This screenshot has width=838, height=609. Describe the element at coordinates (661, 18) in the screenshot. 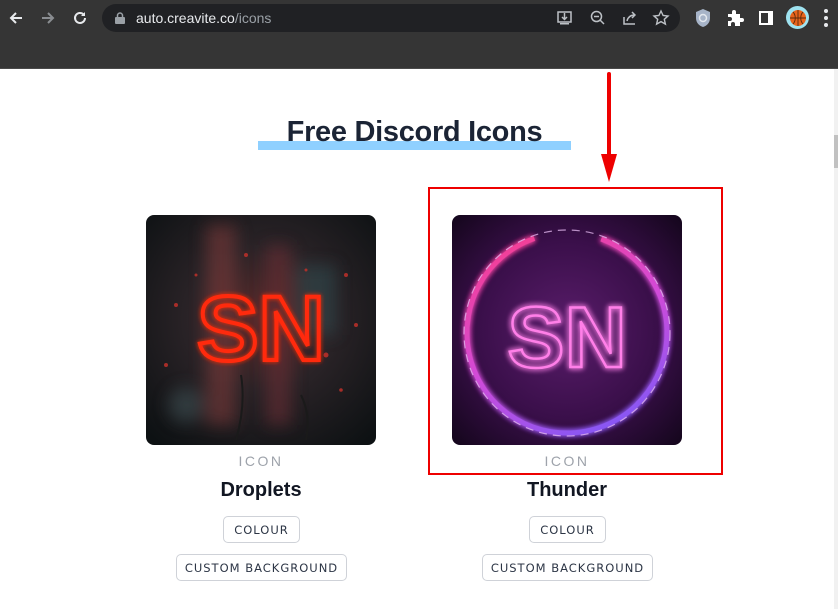

I see `bookmark-star-icon` at that location.